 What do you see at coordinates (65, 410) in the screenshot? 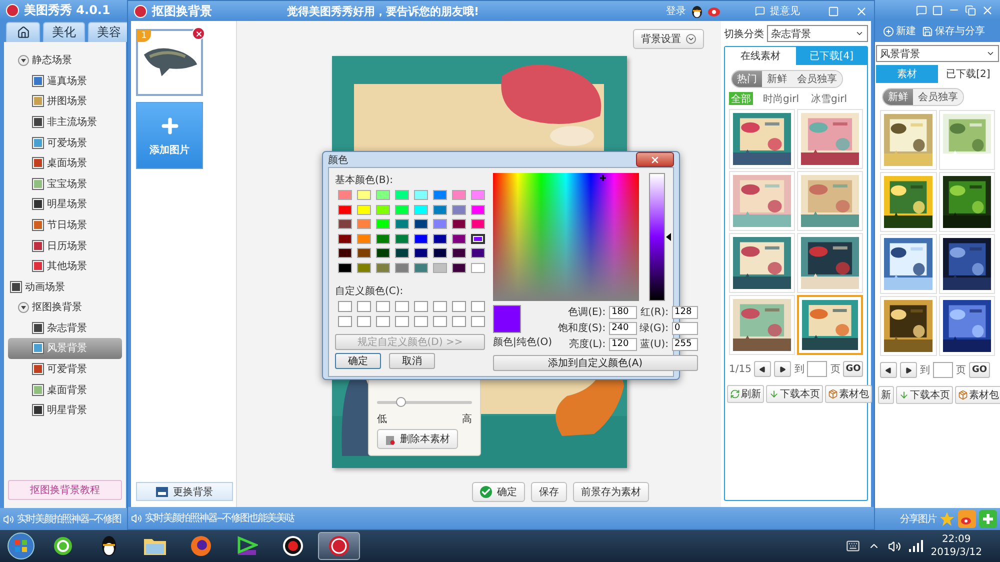
I see `tree-item: 明星背景` at bounding box center [65, 410].